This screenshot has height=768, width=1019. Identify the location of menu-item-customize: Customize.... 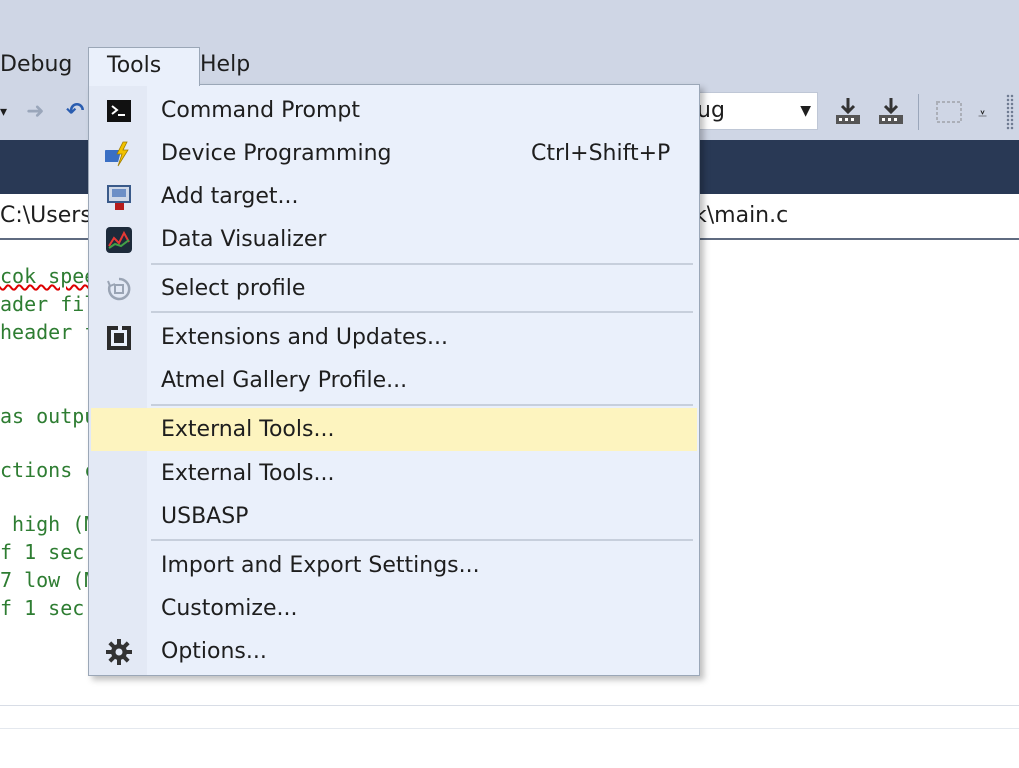
(394, 608).